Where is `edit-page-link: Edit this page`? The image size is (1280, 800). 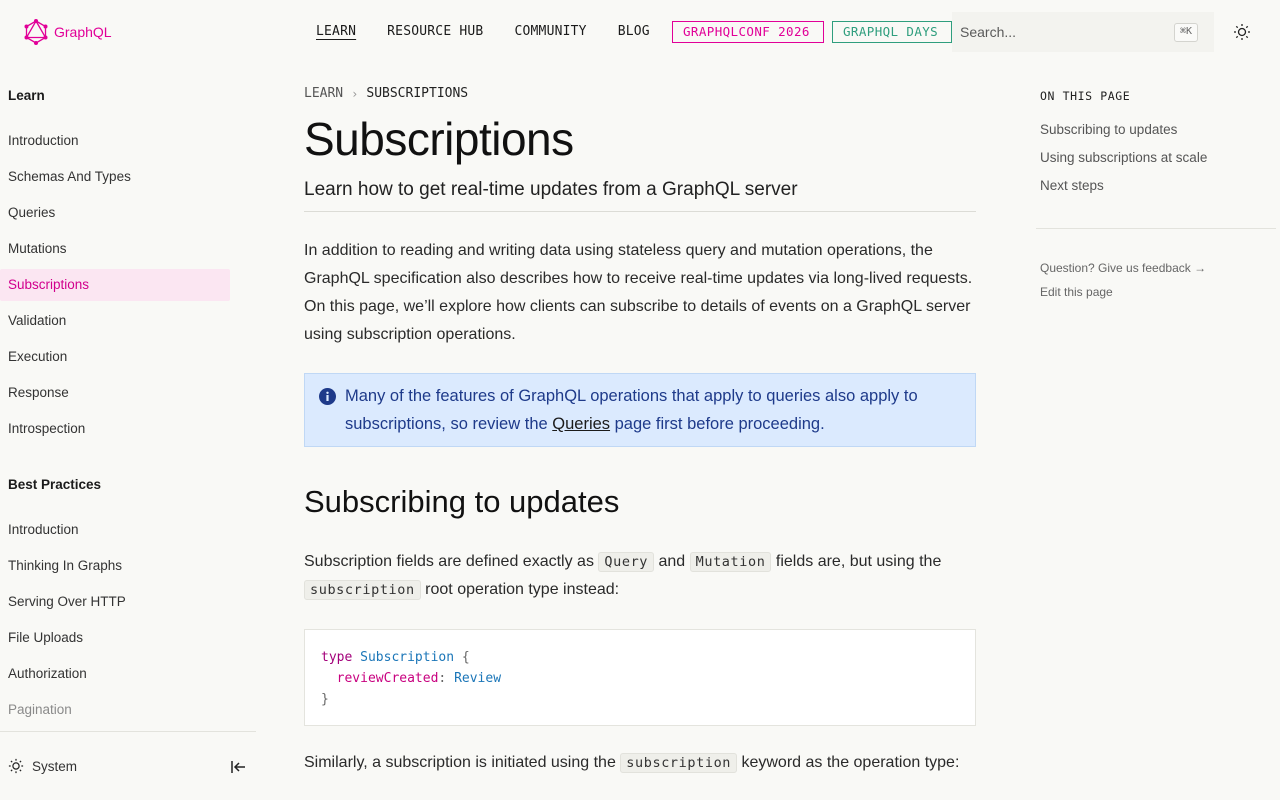 edit-page-link: Edit this page is located at coordinates (1076, 292).